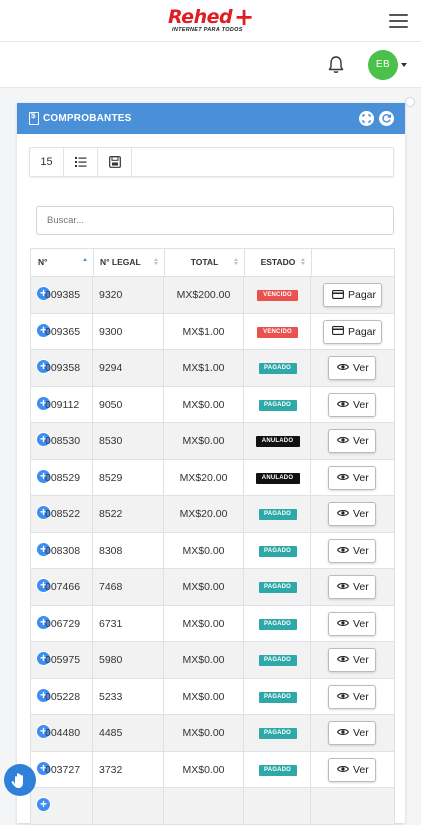  I want to click on search-input, so click(215, 220).